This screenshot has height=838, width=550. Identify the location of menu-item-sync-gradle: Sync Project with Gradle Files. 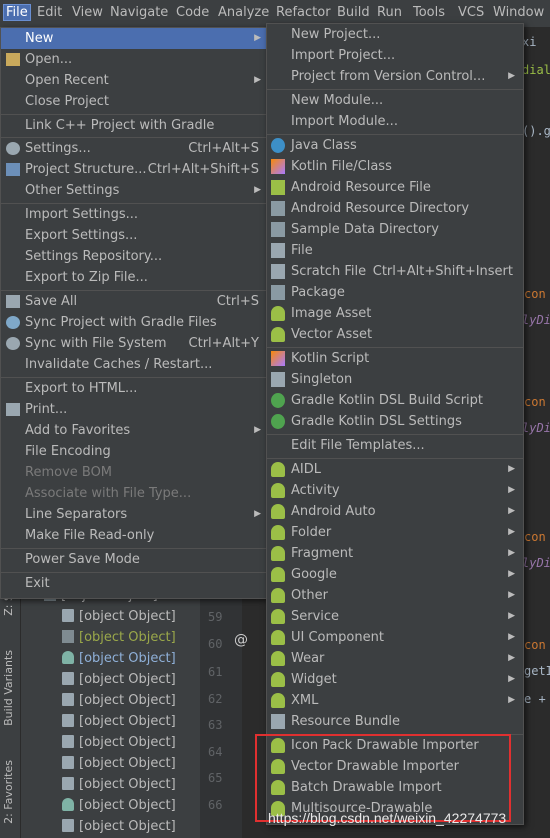
(134, 322).